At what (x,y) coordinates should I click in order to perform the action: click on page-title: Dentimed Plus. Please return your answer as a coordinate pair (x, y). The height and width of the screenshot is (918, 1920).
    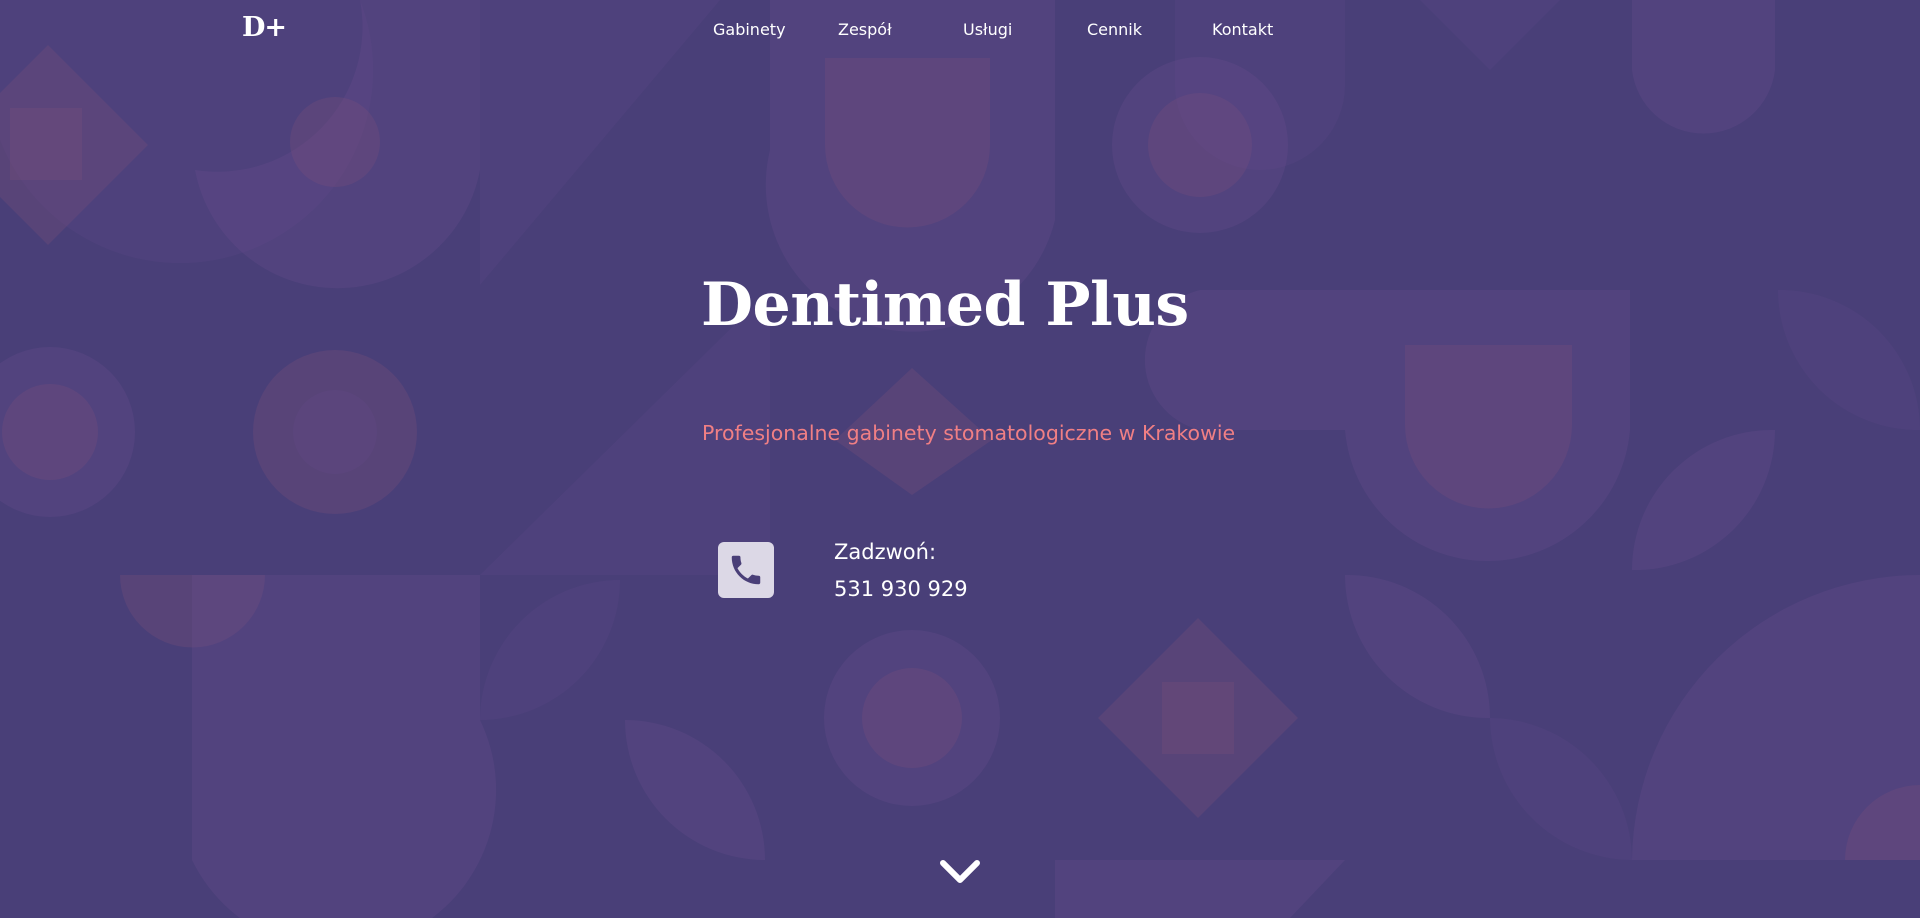
    Looking at the image, I should click on (945, 305).